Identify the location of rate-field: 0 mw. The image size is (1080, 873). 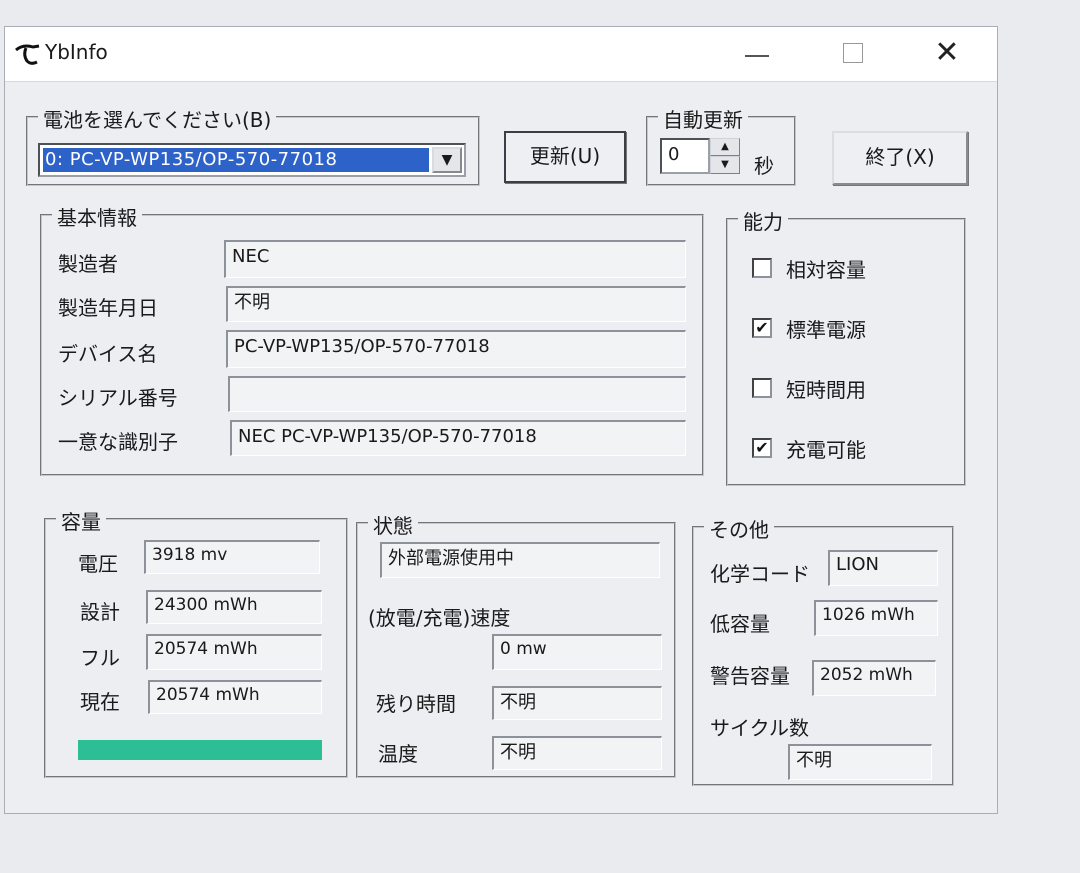
(577, 652).